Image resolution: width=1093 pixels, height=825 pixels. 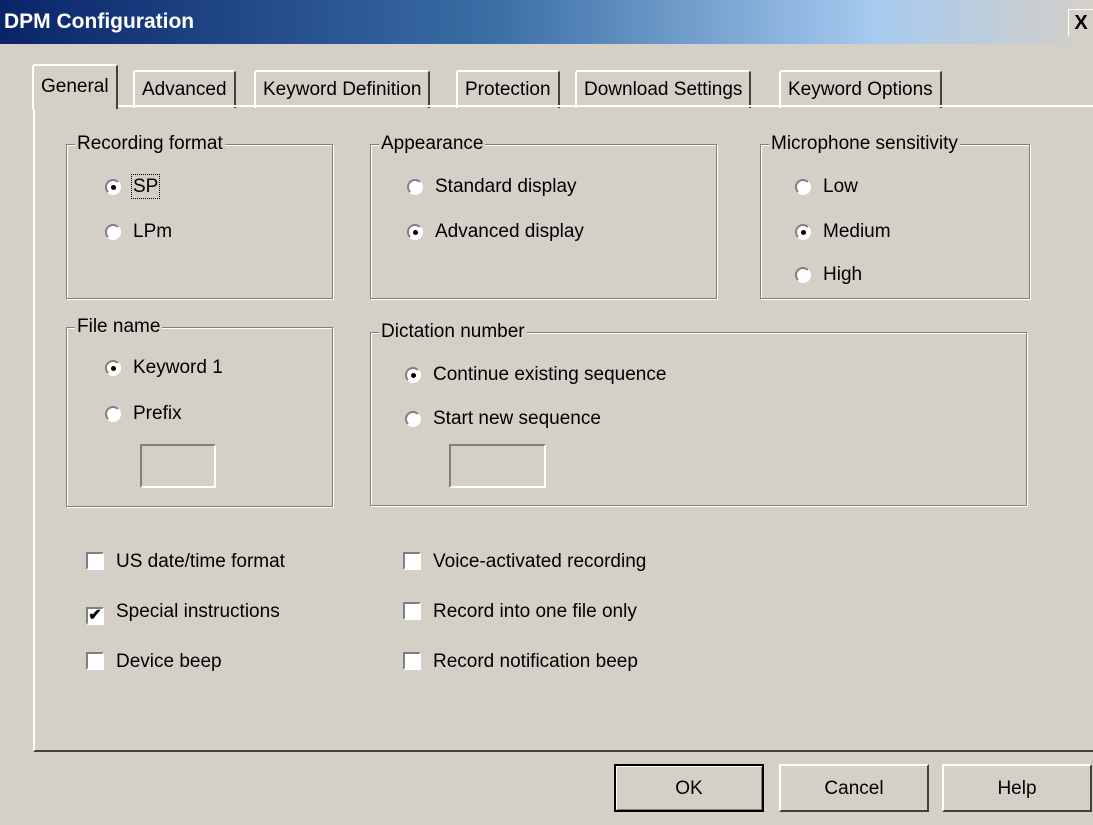 I want to click on radio-continue-sequence: Continue existing sequence, so click(x=535, y=375).